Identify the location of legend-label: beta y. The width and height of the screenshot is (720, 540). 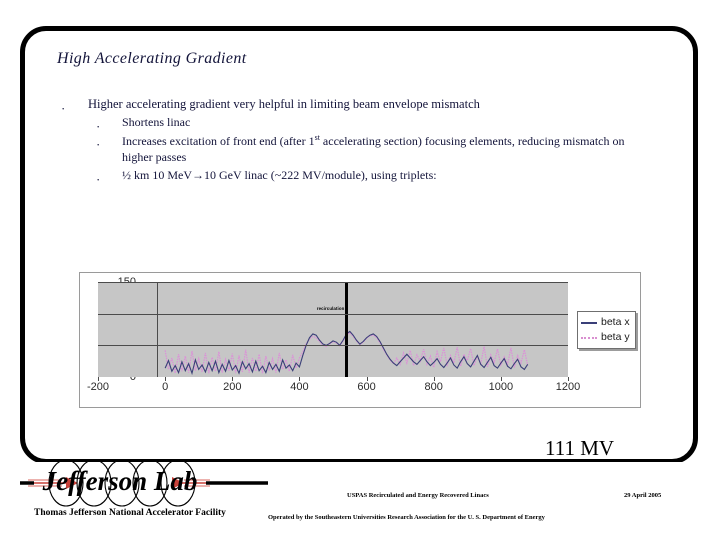
(615, 337).